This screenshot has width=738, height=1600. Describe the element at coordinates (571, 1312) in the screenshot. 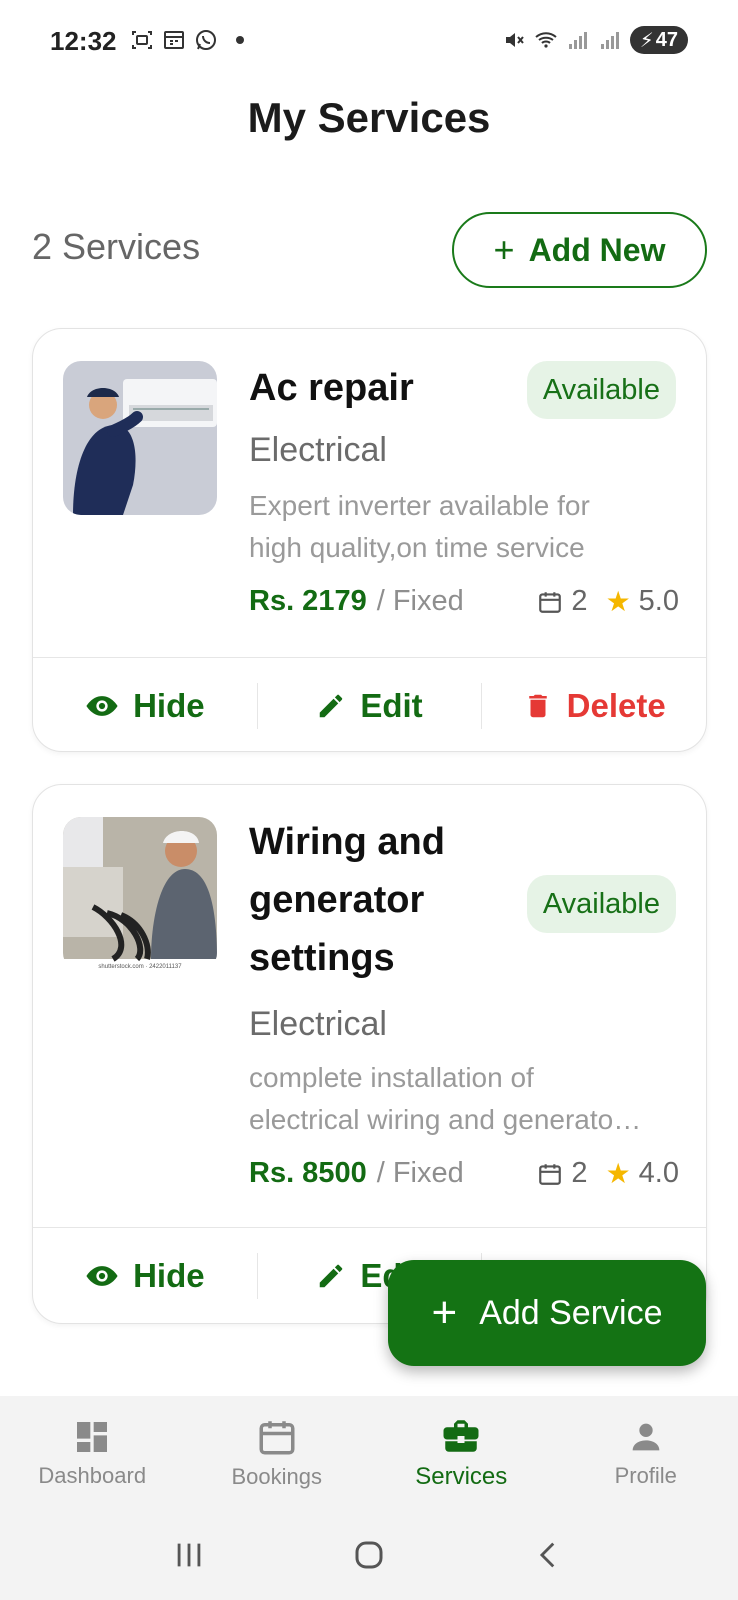

I see `add-service-label: Add Service` at that location.